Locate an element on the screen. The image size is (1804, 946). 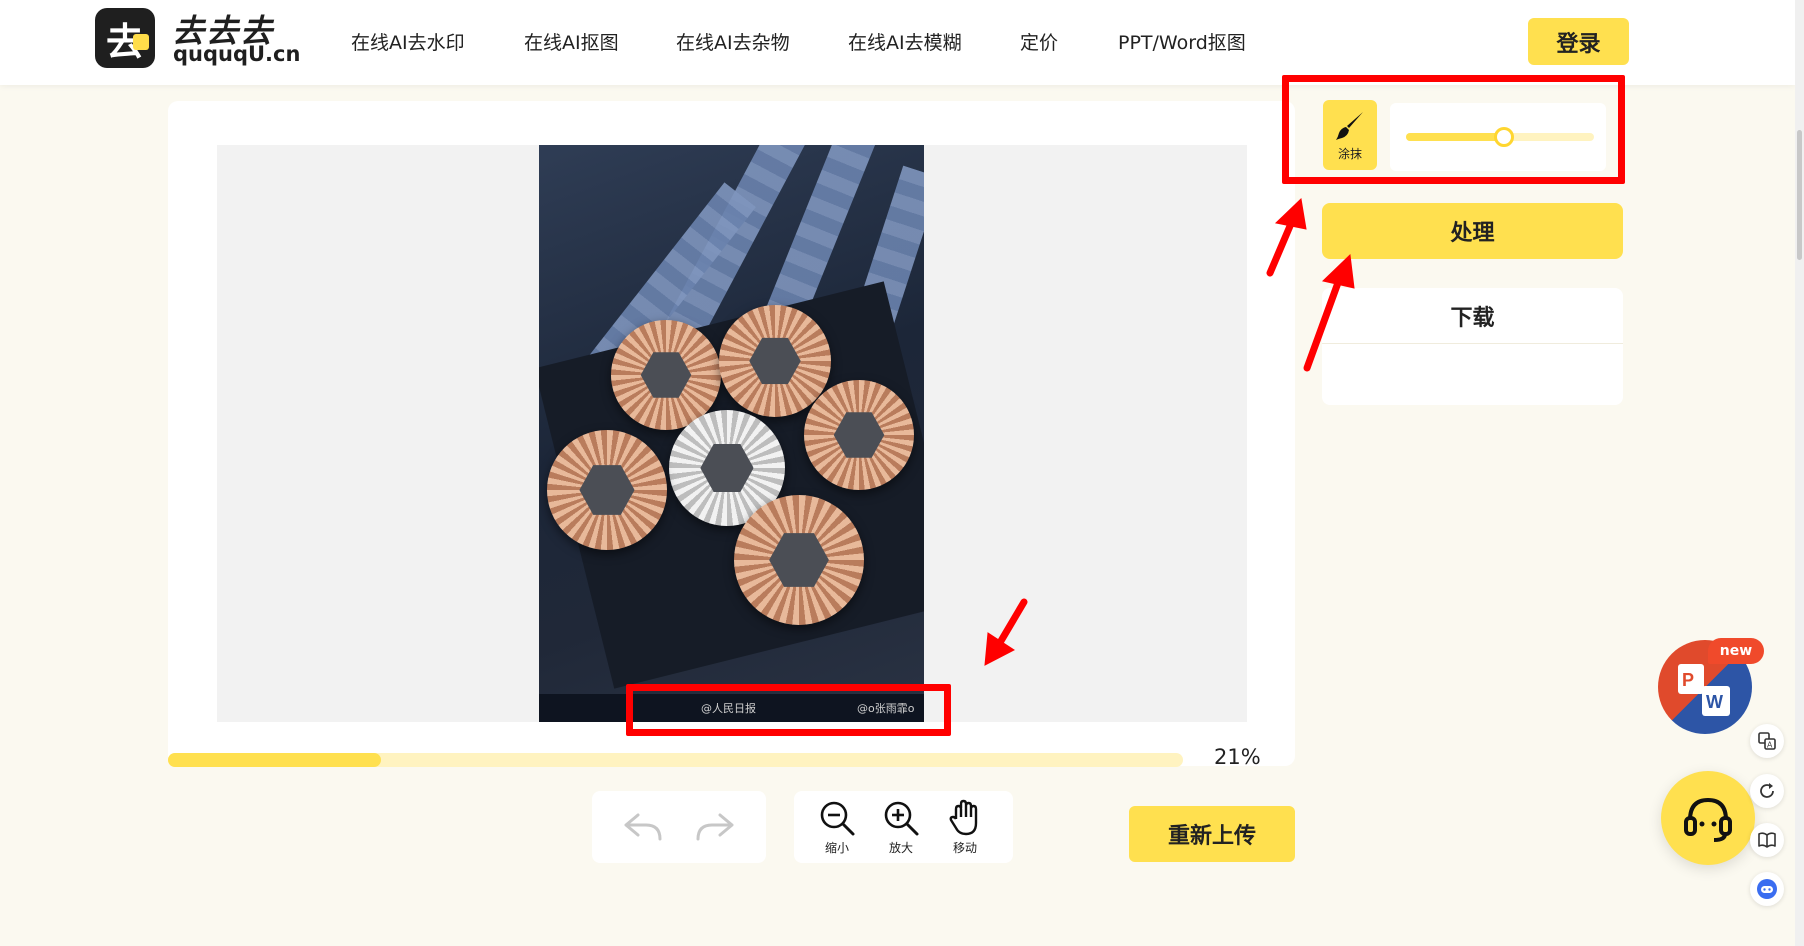
book-icon is located at coordinates (1767, 840).